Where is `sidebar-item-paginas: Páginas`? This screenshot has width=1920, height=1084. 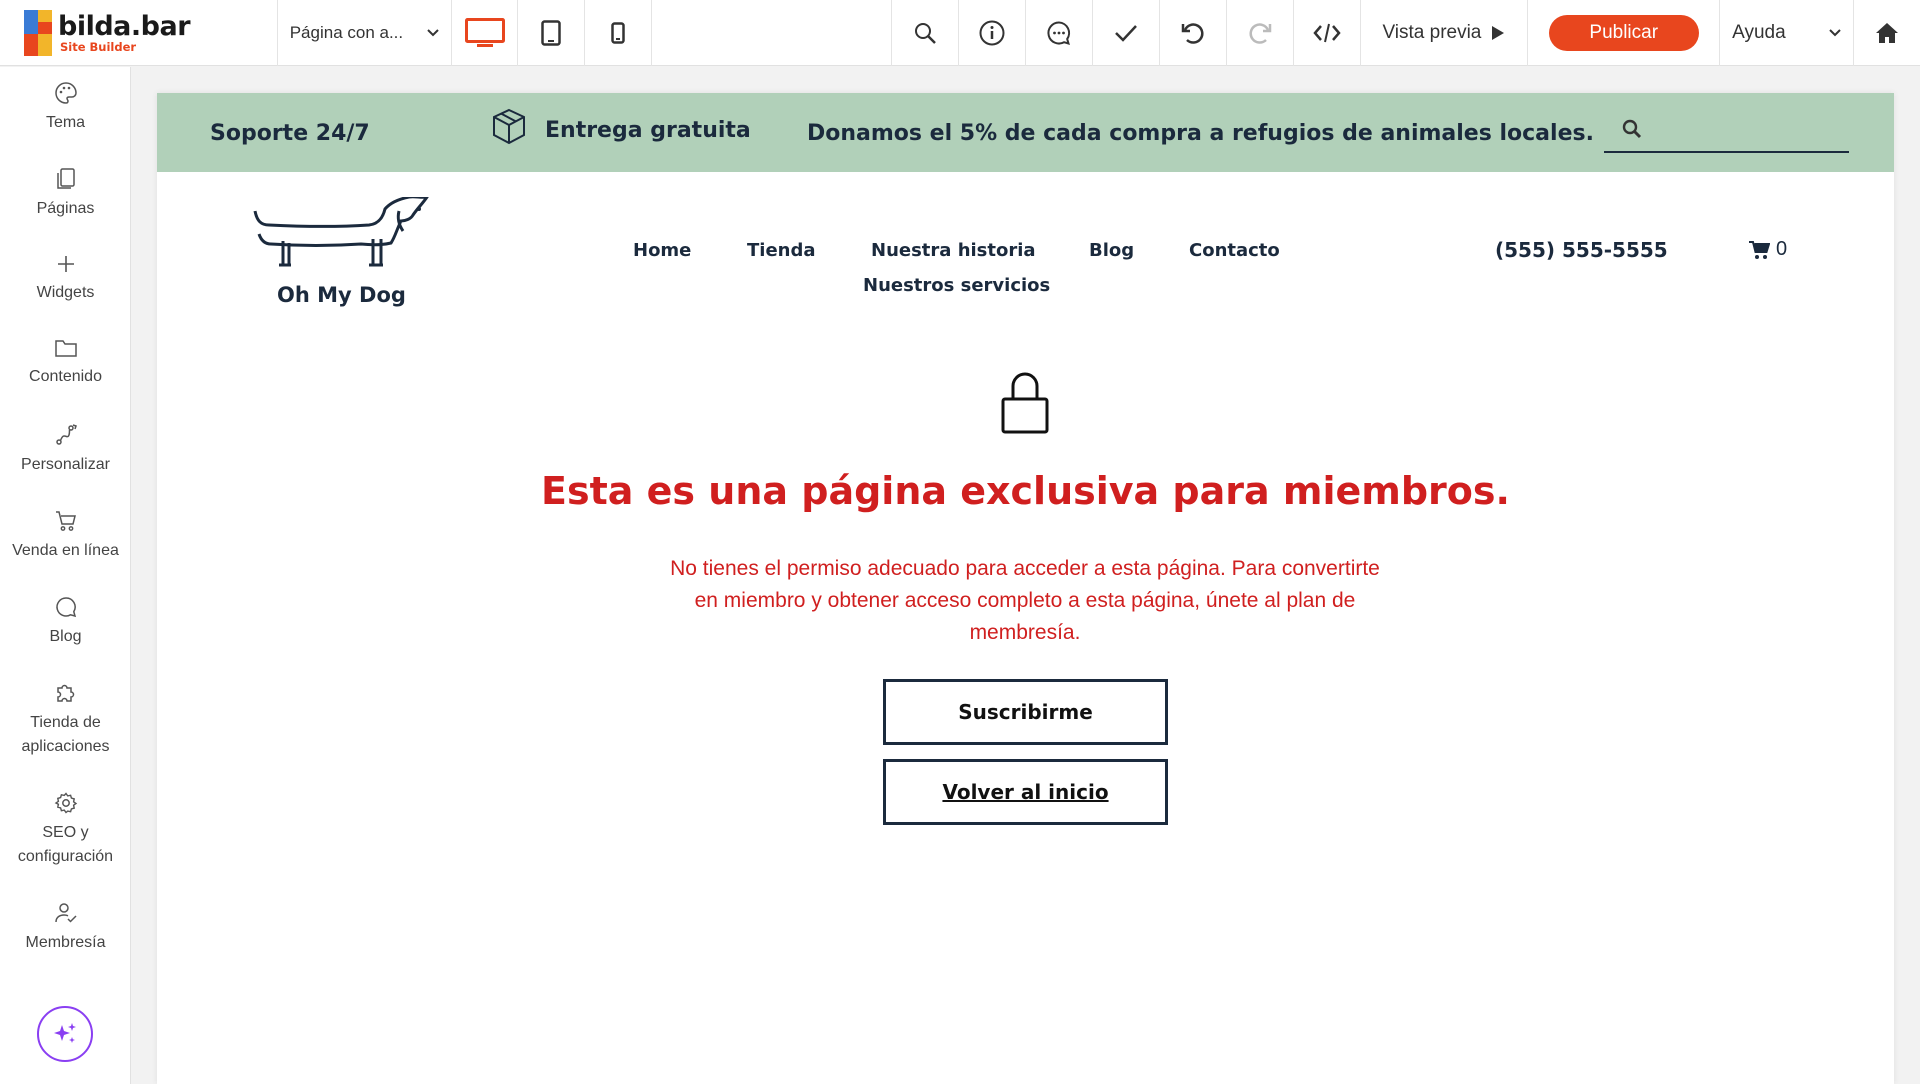
sidebar-item-paginas: Páginas is located at coordinates (65, 194).